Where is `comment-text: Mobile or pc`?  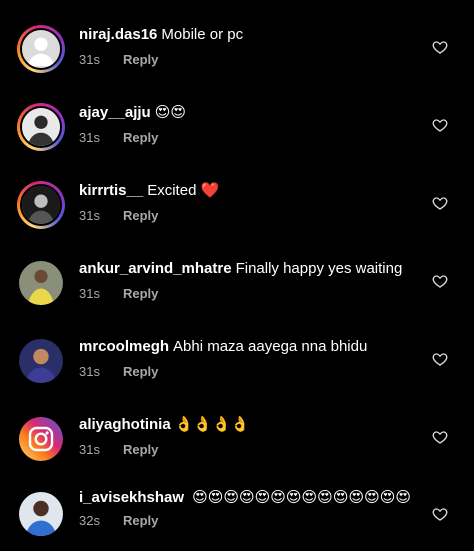 comment-text: Mobile or pc is located at coordinates (202, 34).